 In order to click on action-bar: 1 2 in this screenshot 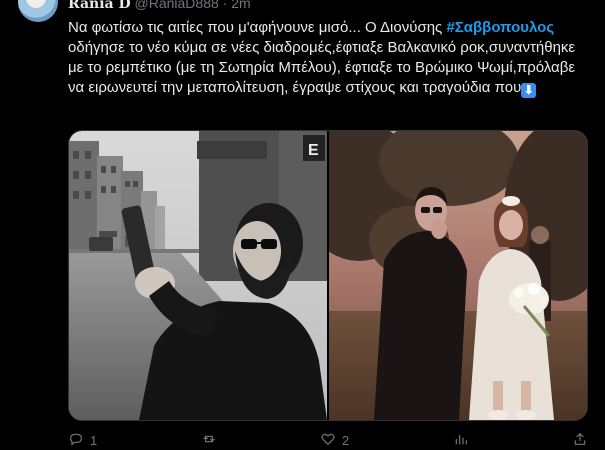, I will do `click(328, 440)`.